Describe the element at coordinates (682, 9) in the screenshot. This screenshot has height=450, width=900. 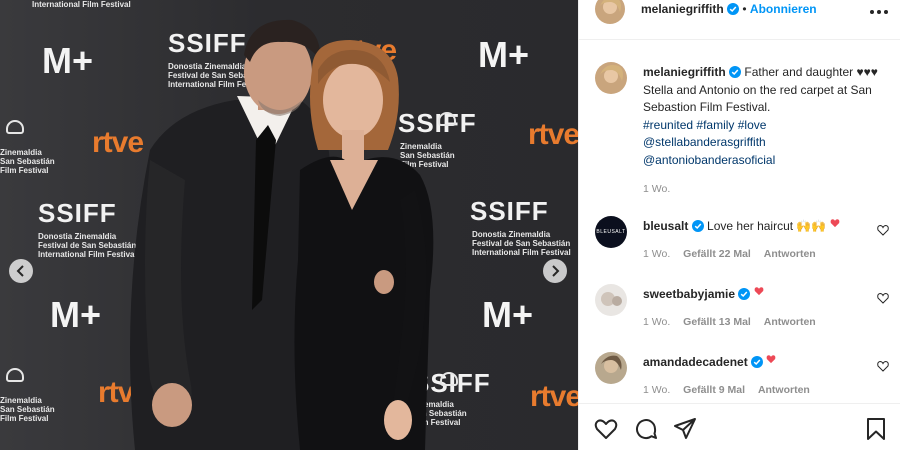
I see `header-username: melaniegriffith` at that location.